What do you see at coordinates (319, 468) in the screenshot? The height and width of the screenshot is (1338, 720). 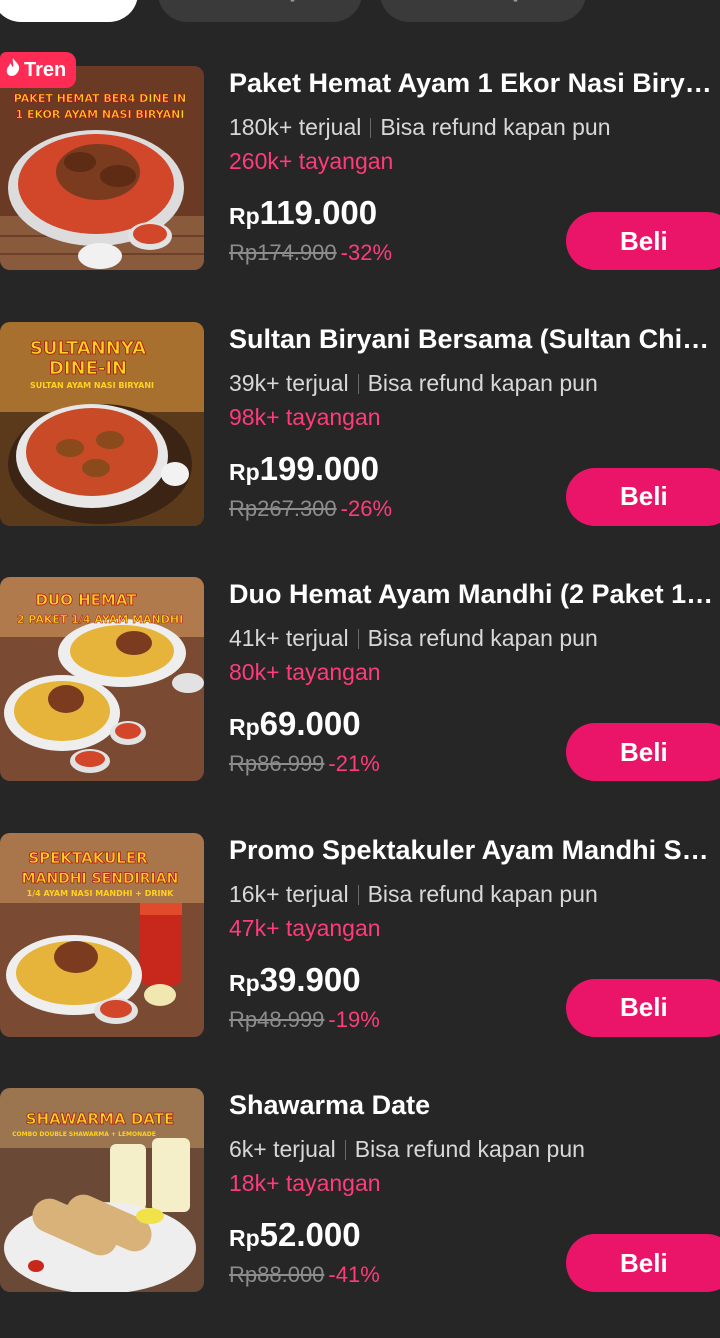 I see `price-value: 199.000` at bounding box center [319, 468].